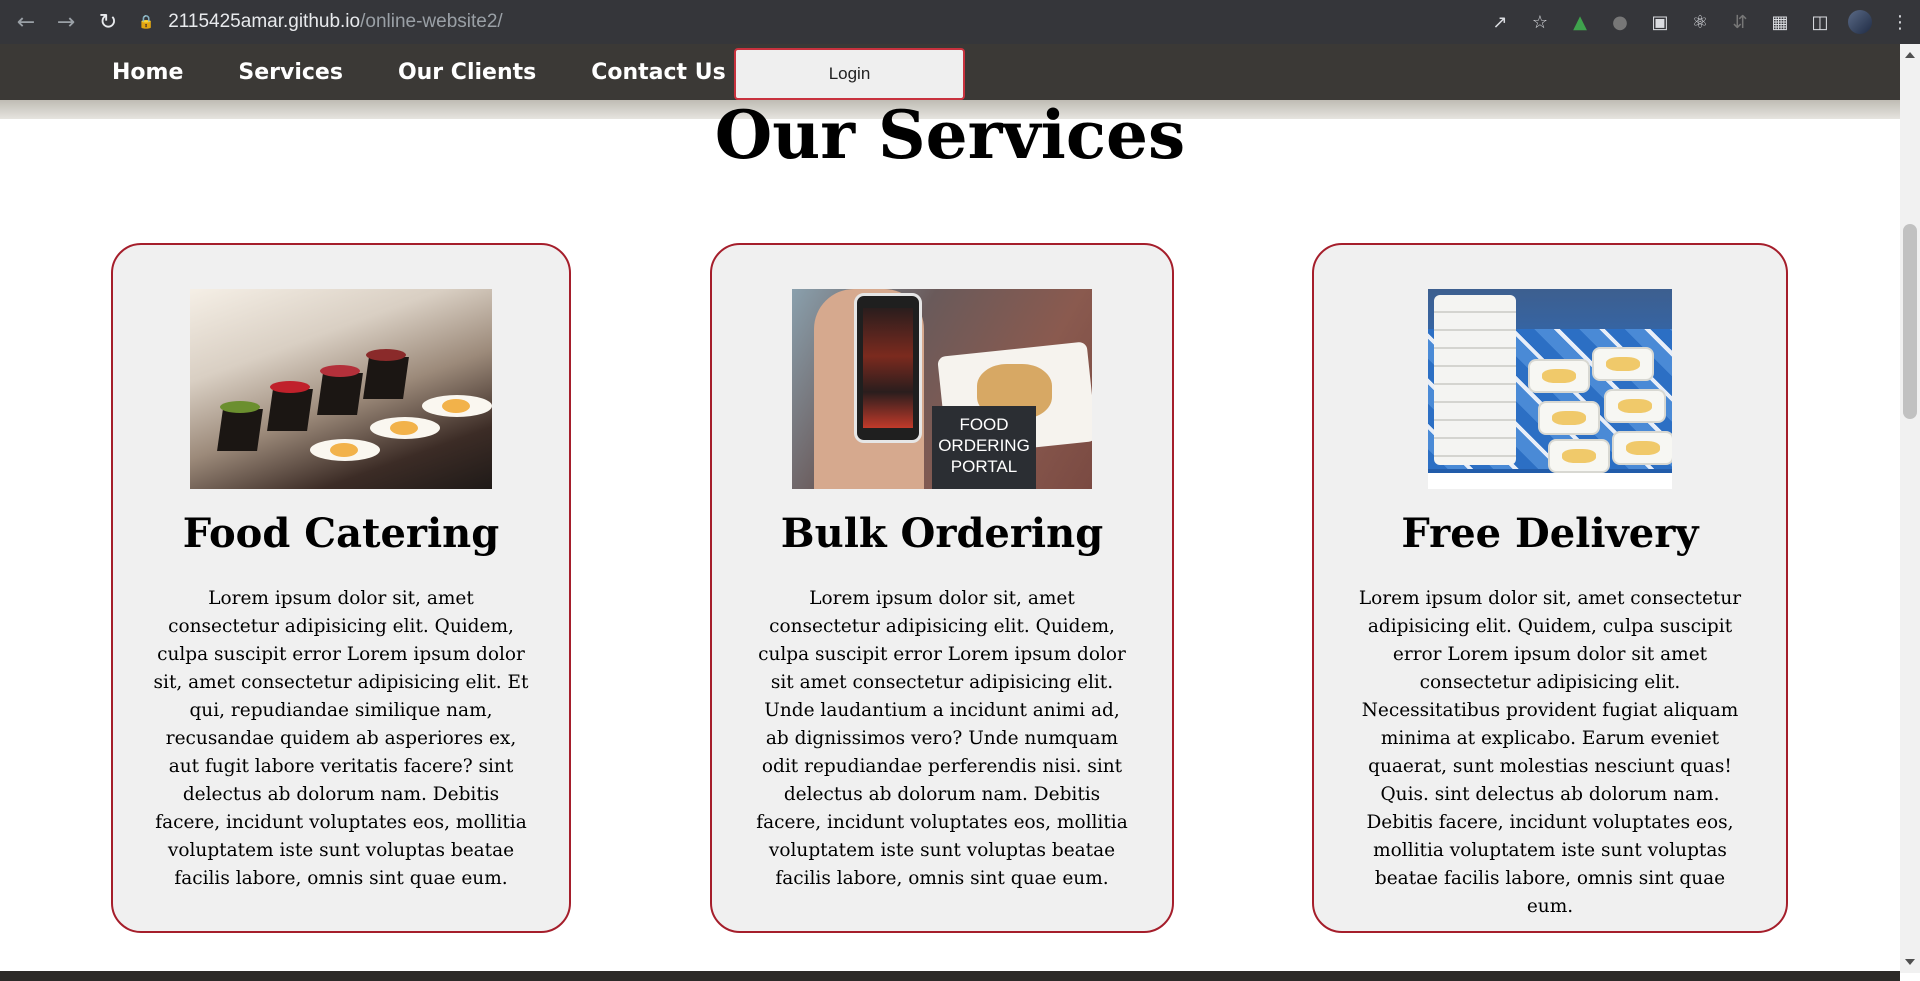 The width and height of the screenshot is (1920, 981). Describe the element at coordinates (1860, 22) in the screenshot. I see `profile-avatar` at that location.